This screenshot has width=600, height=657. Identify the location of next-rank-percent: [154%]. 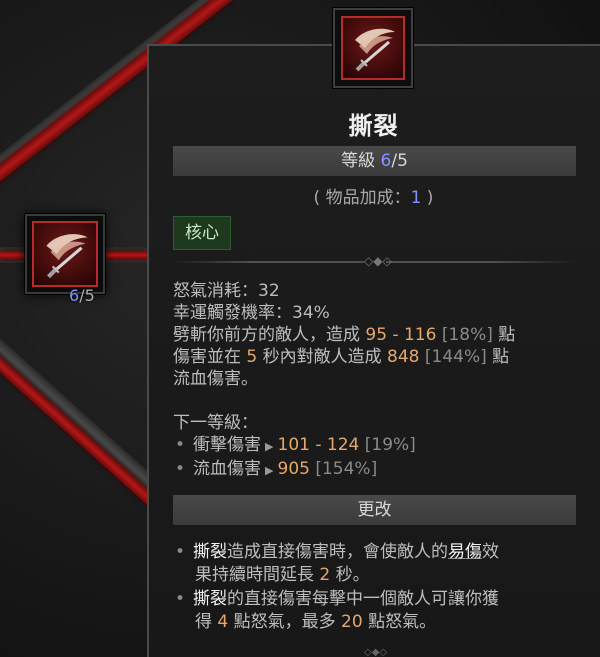
(343, 469).